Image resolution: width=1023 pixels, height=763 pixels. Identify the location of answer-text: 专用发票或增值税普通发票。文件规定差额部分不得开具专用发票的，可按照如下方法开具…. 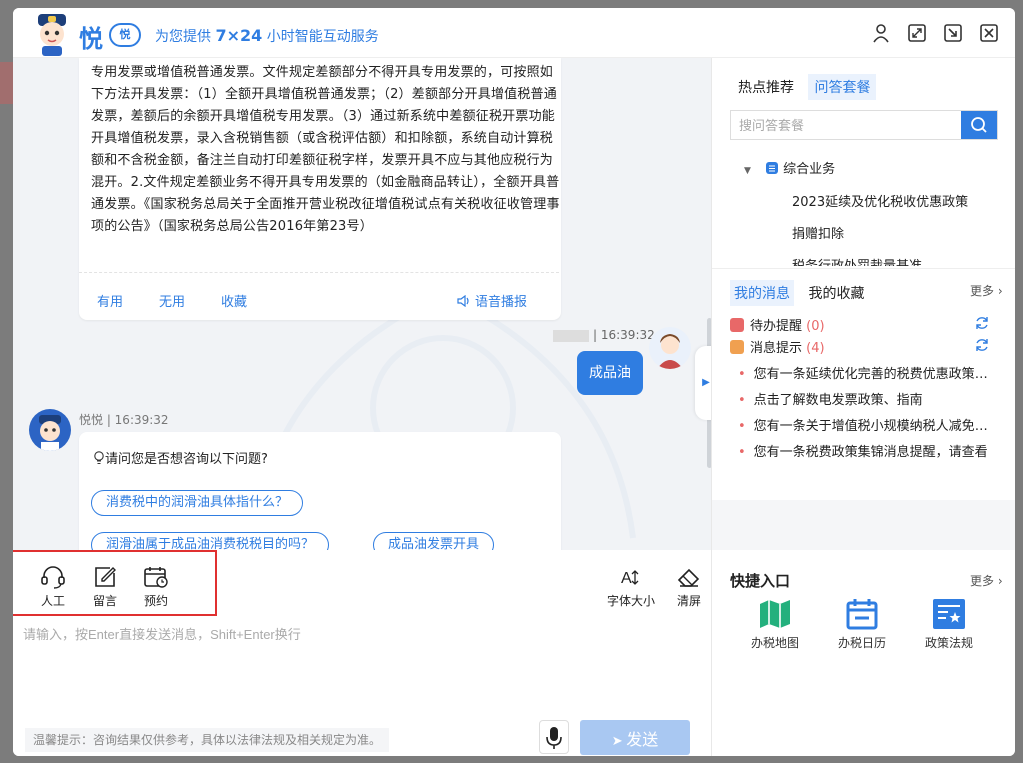
(325, 149).